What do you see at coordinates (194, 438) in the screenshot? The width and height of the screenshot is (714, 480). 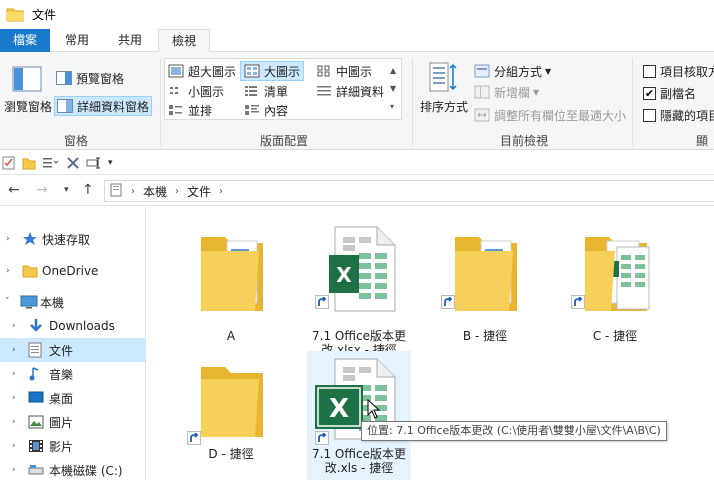 I see `shortcut-arrow-icon` at bounding box center [194, 438].